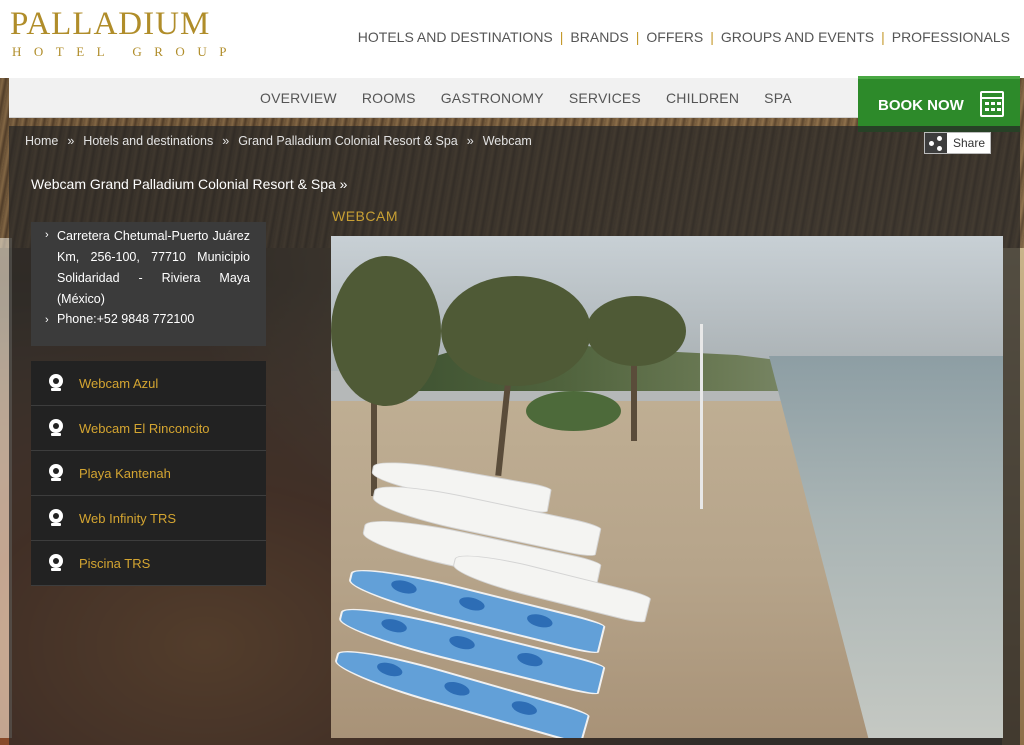 This screenshot has height=745, width=1024. What do you see at coordinates (115, 563) in the screenshot?
I see `webcam-item-label: Piscina TRS` at bounding box center [115, 563].